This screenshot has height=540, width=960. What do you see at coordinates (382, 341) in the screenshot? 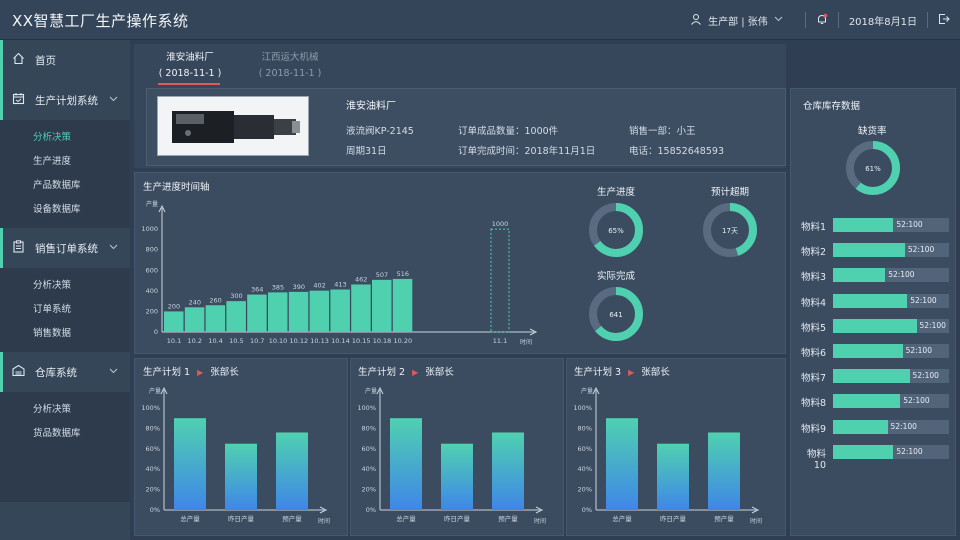
I see `x-tick-label: 10.18` at bounding box center [382, 341].